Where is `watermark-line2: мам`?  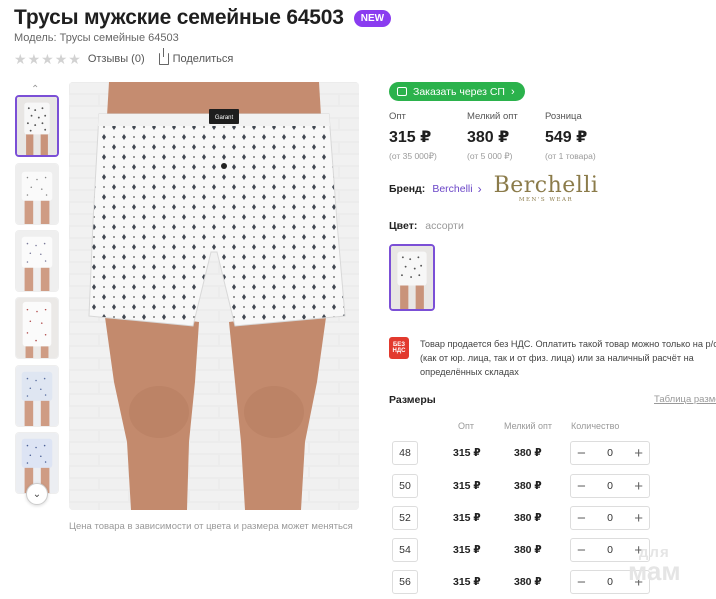 watermark-line2: мам is located at coordinates (654, 570).